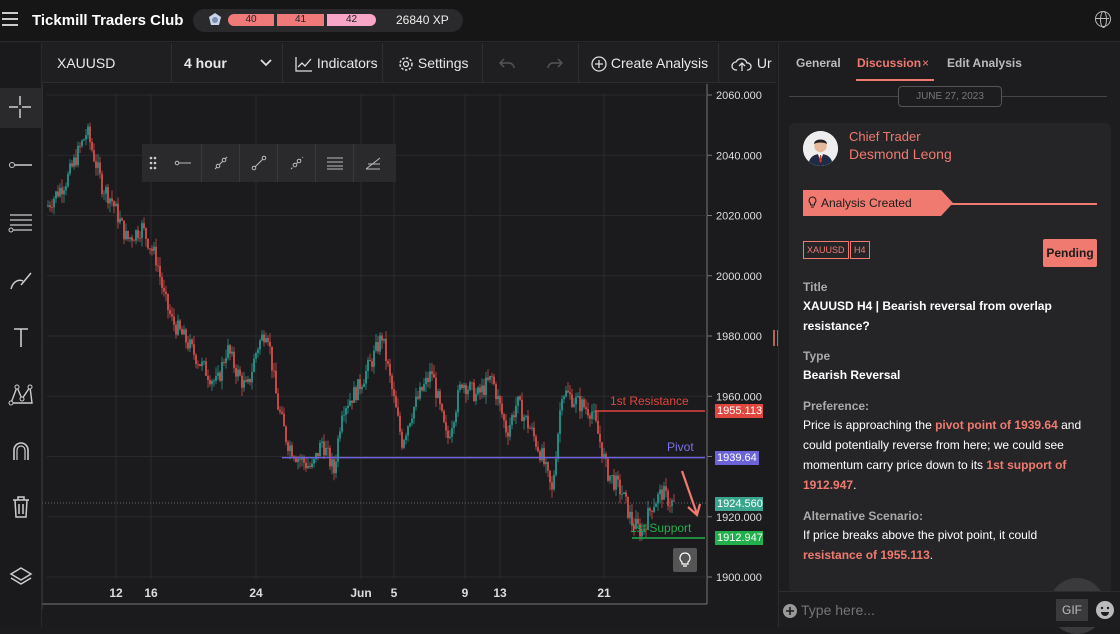 Image resolution: width=1120 pixels, height=634 pixels. What do you see at coordinates (739, 156) in the screenshot?
I see `price-tick-label: 2040.000` at bounding box center [739, 156].